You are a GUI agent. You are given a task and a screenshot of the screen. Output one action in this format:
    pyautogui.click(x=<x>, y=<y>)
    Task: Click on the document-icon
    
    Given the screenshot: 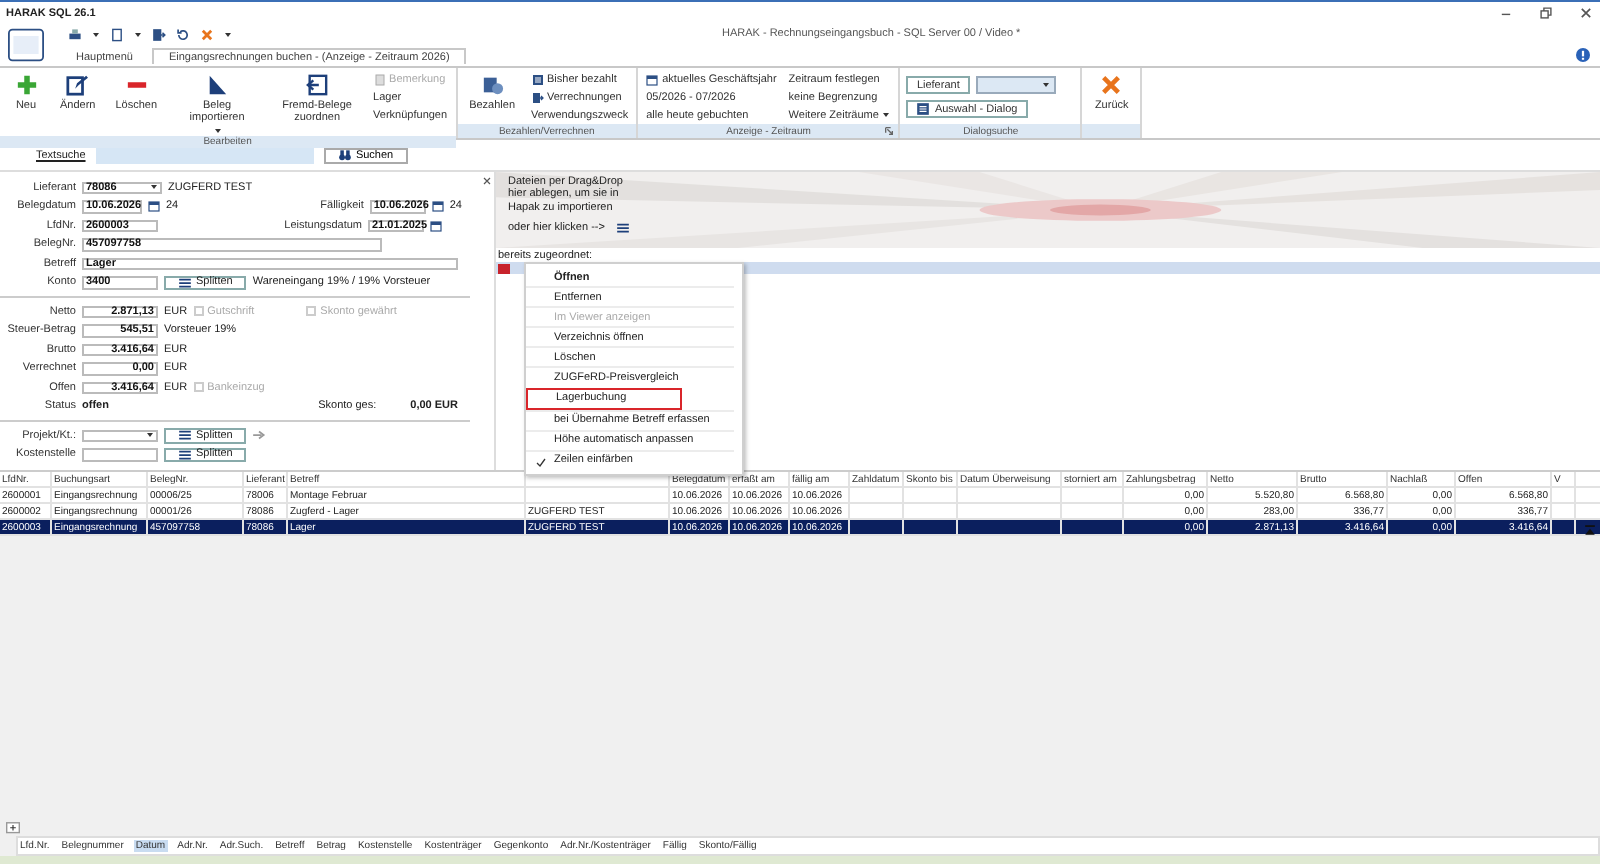 What is the action you would take?
    pyautogui.click(x=117, y=34)
    